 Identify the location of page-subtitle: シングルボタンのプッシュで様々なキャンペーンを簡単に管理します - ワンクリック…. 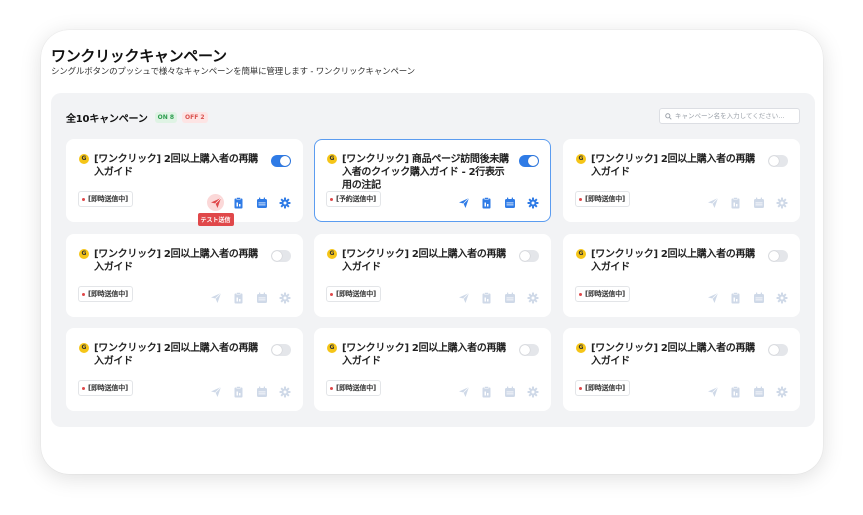
(233, 72).